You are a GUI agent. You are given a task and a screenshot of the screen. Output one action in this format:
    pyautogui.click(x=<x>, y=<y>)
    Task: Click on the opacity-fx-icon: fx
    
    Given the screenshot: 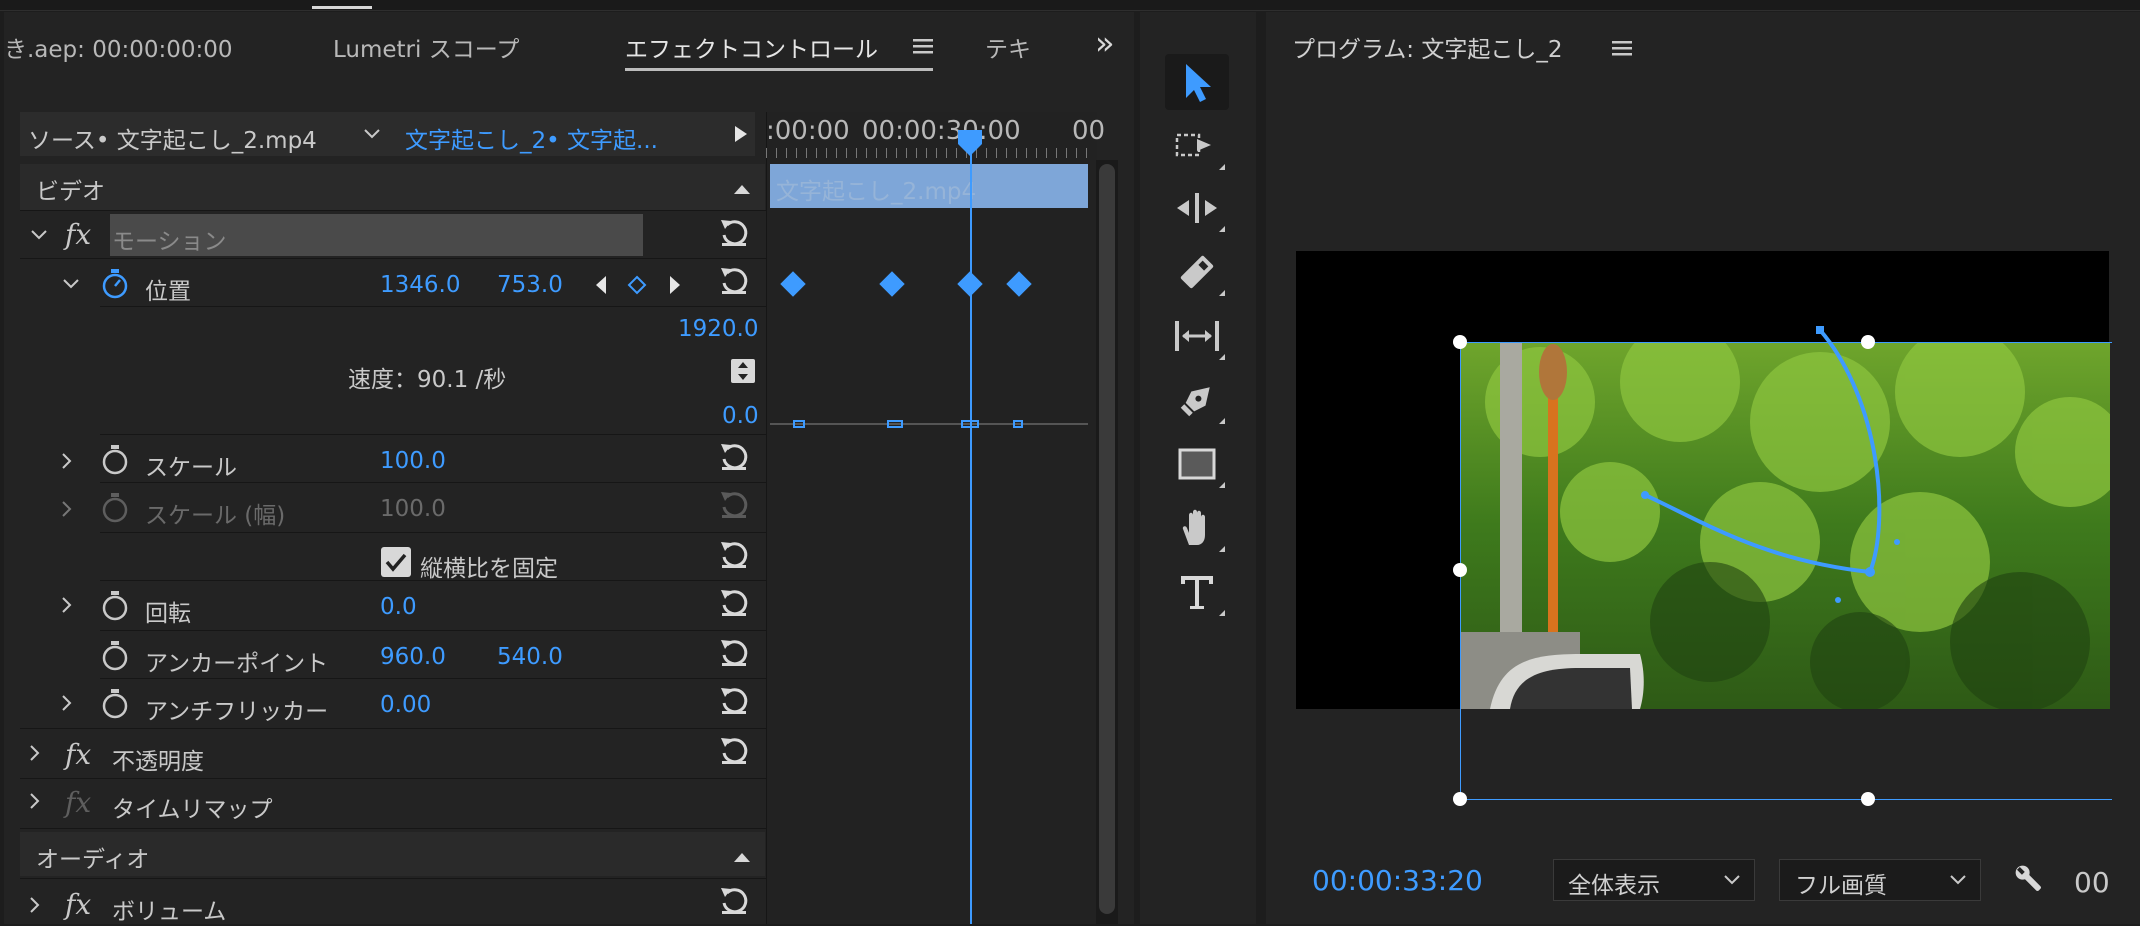 What is the action you would take?
    pyautogui.click(x=78, y=754)
    